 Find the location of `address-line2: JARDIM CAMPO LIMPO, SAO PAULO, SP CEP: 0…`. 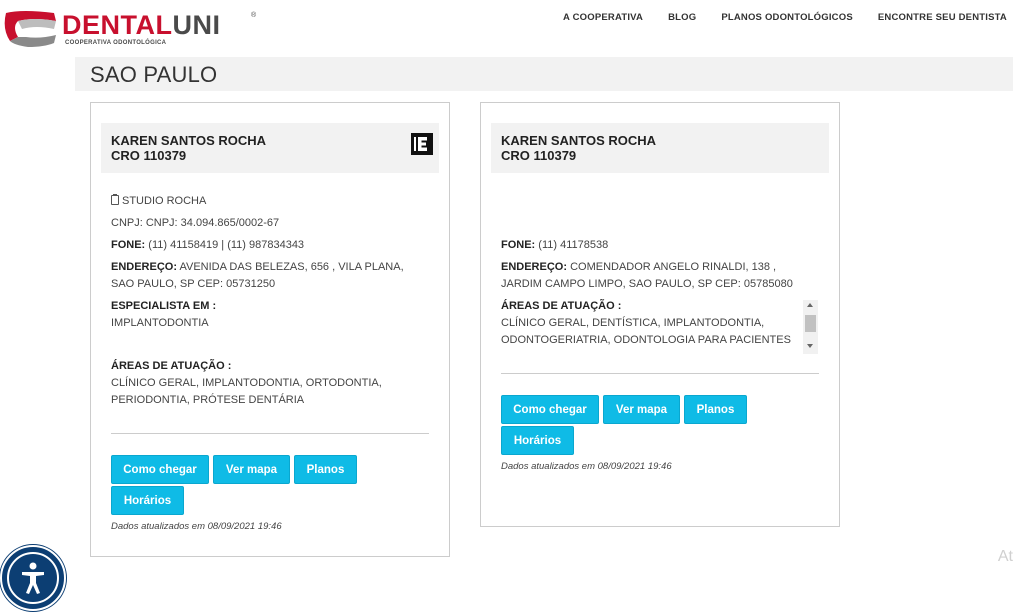

address-line2: JARDIM CAMPO LIMPO, SAO PAULO, SP CEP: 0… is located at coordinates (647, 284).